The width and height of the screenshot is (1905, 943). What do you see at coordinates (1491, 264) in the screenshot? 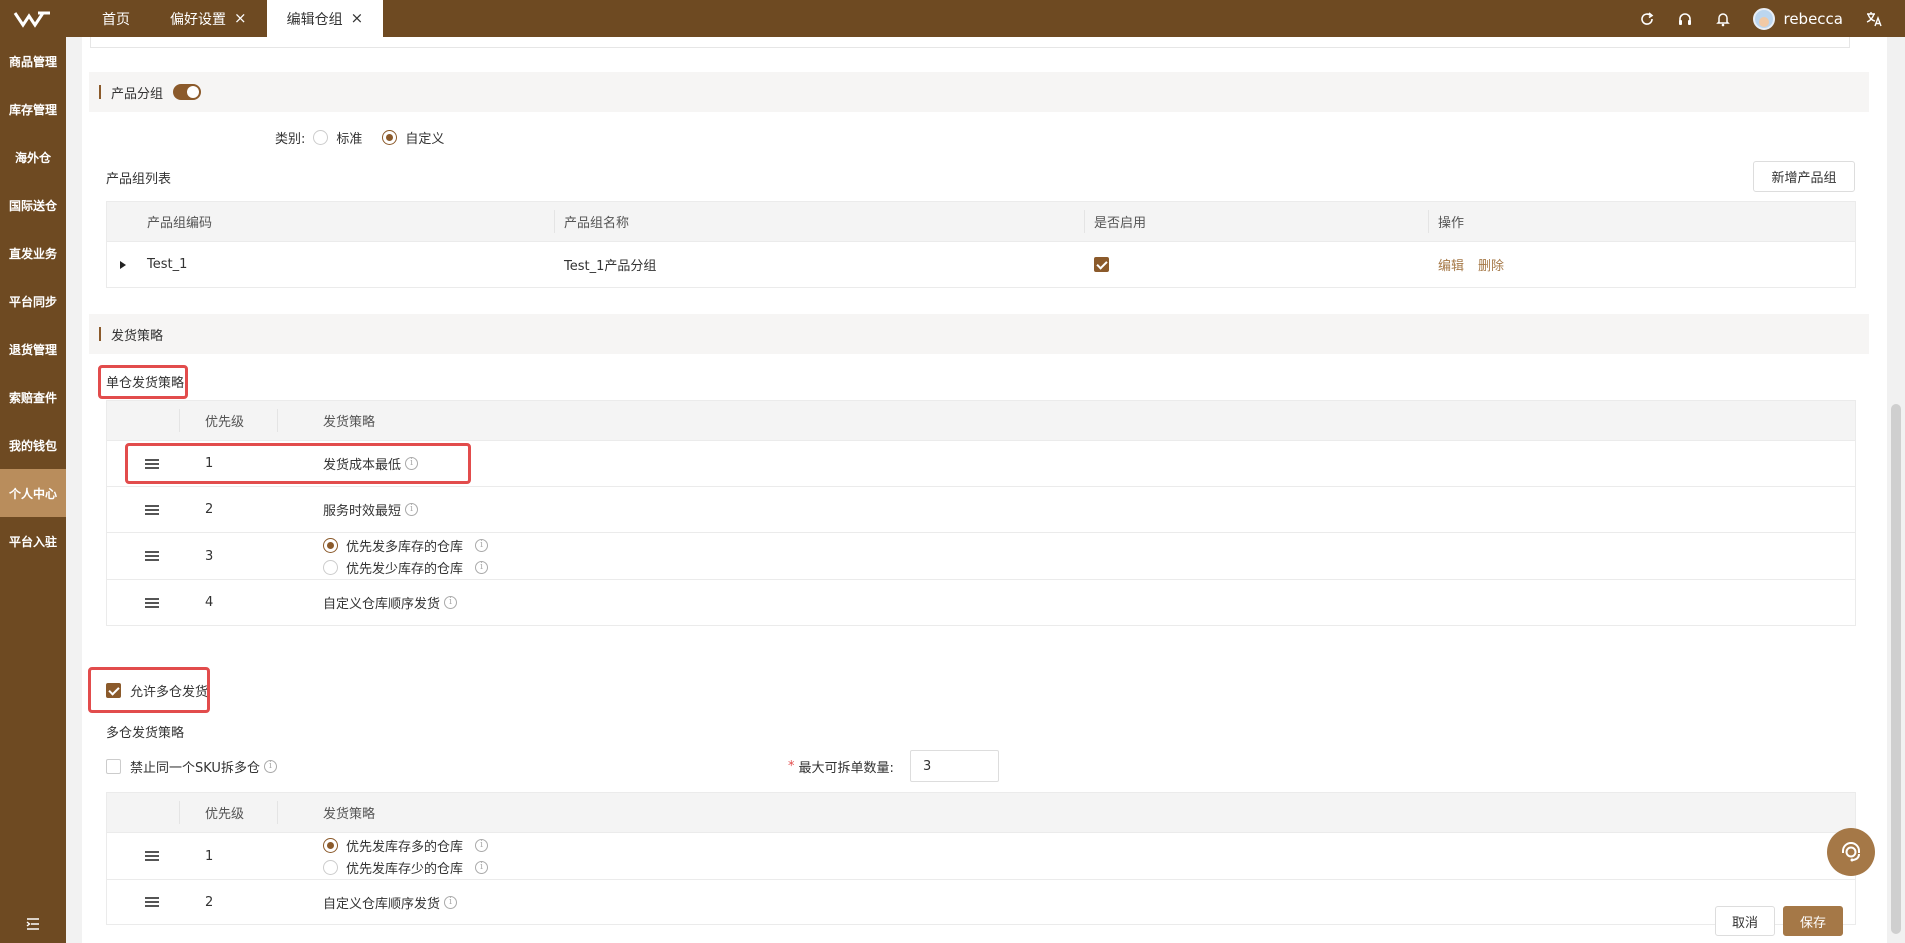
I see `delete-link: 删除` at bounding box center [1491, 264].